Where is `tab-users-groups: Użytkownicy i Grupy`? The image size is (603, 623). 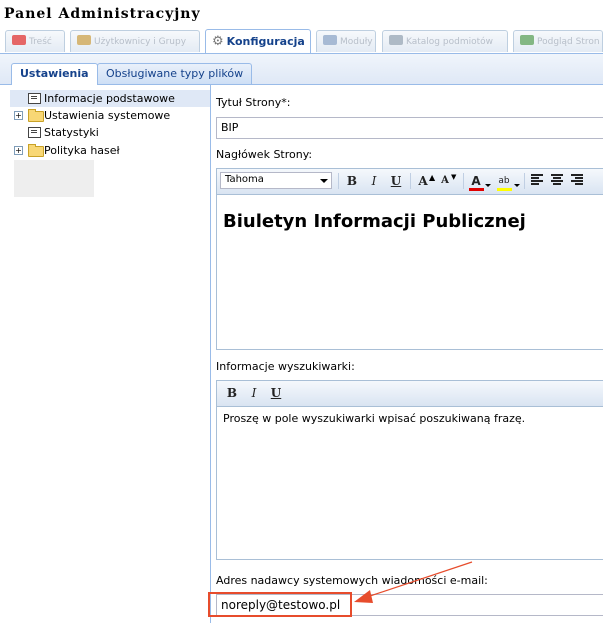
tab-users-groups: Użytkownicy i Grupy is located at coordinates (135, 41).